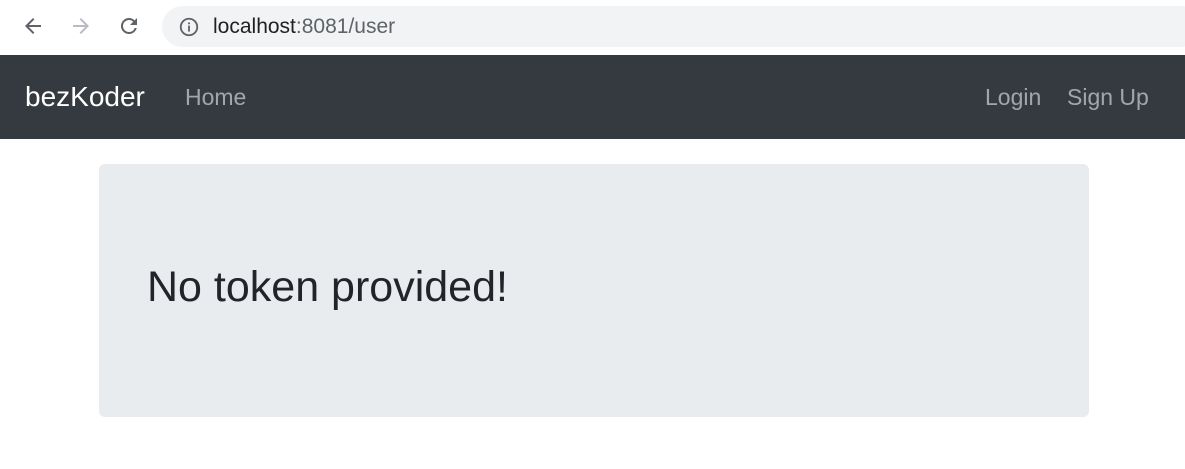 The width and height of the screenshot is (1185, 469). What do you see at coordinates (345, 26) in the screenshot?
I see `url-path: :8081/user` at bounding box center [345, 26].